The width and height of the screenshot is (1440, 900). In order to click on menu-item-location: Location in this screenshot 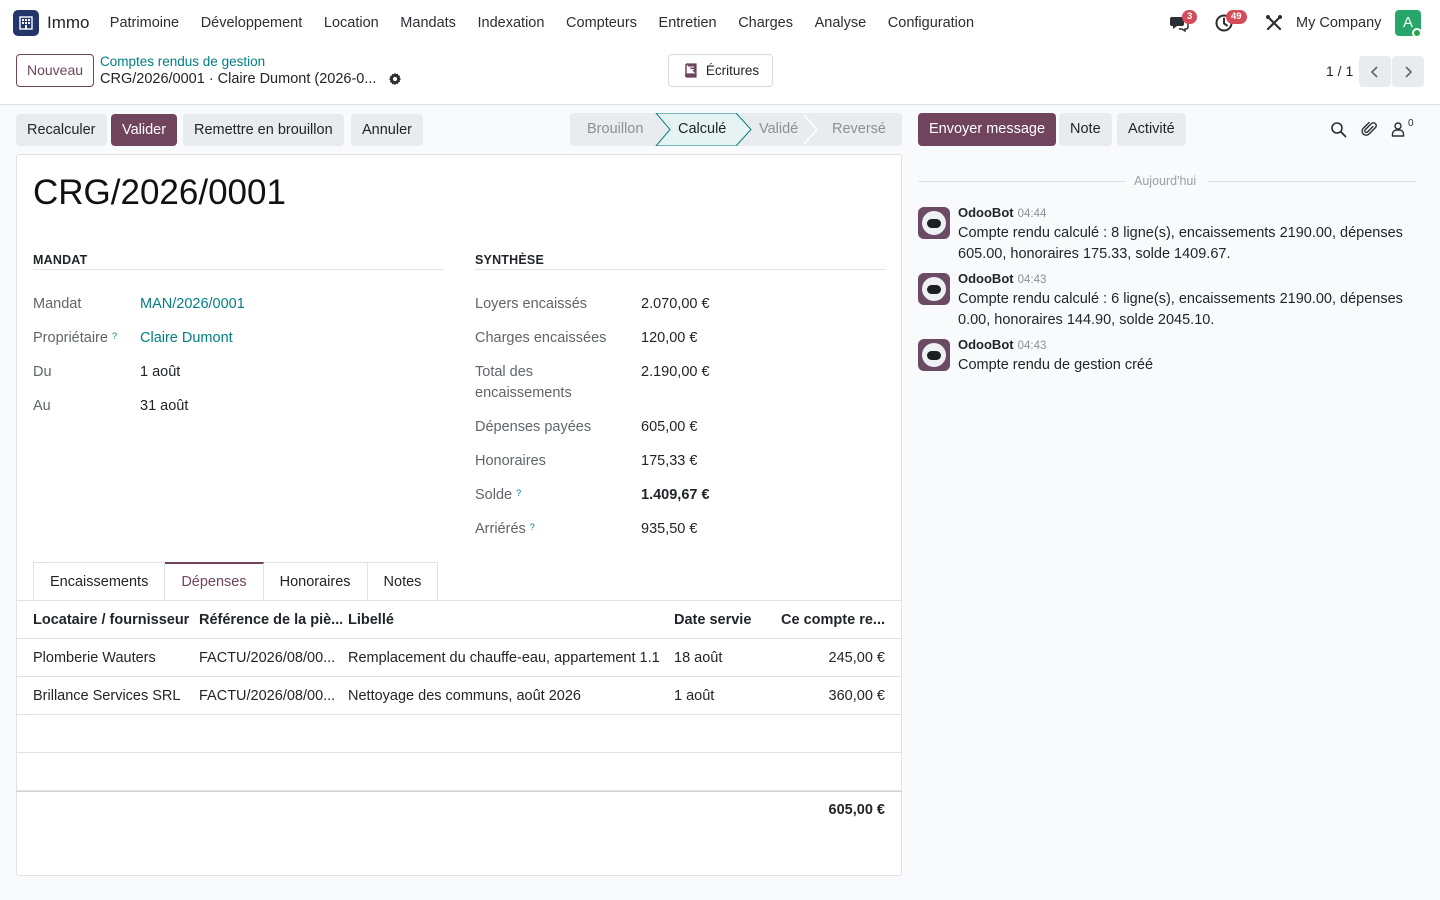, I will do `click(351, 23)`.